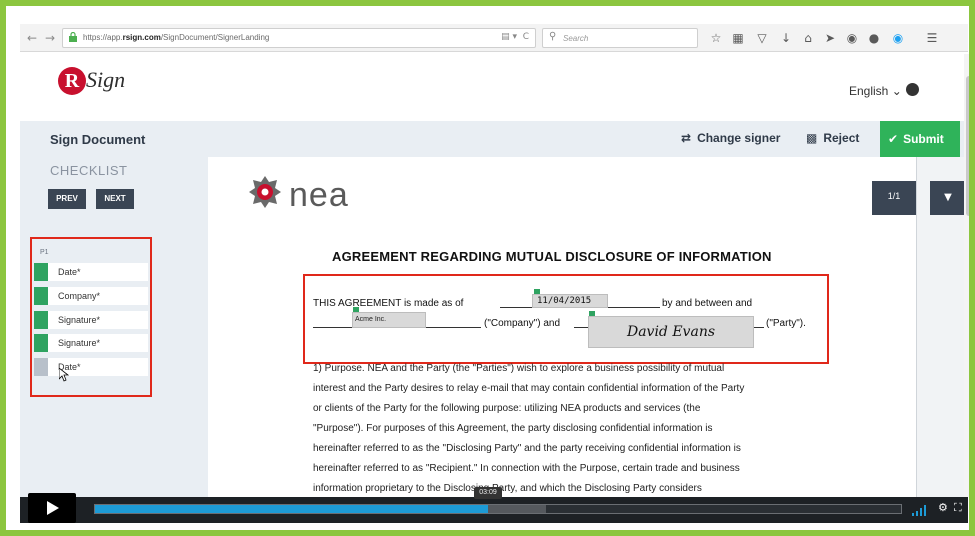  I want to click on app-header: R Sign English ⌄, so click(494, 87).